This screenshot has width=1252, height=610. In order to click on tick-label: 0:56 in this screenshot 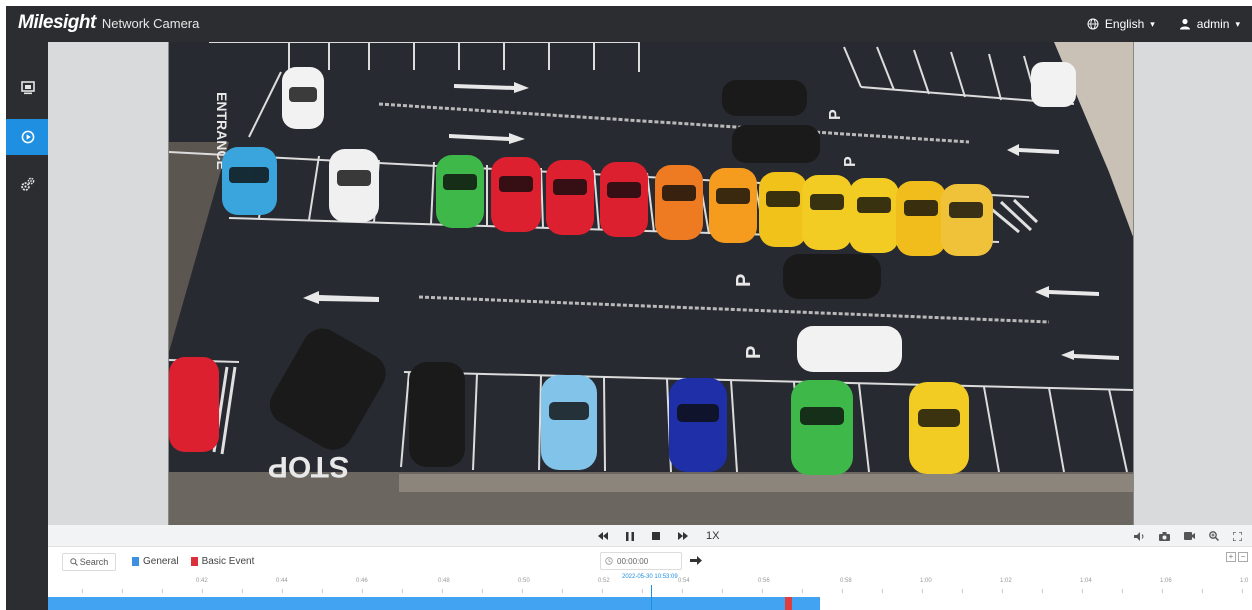, I will do `click(764, 581)`.